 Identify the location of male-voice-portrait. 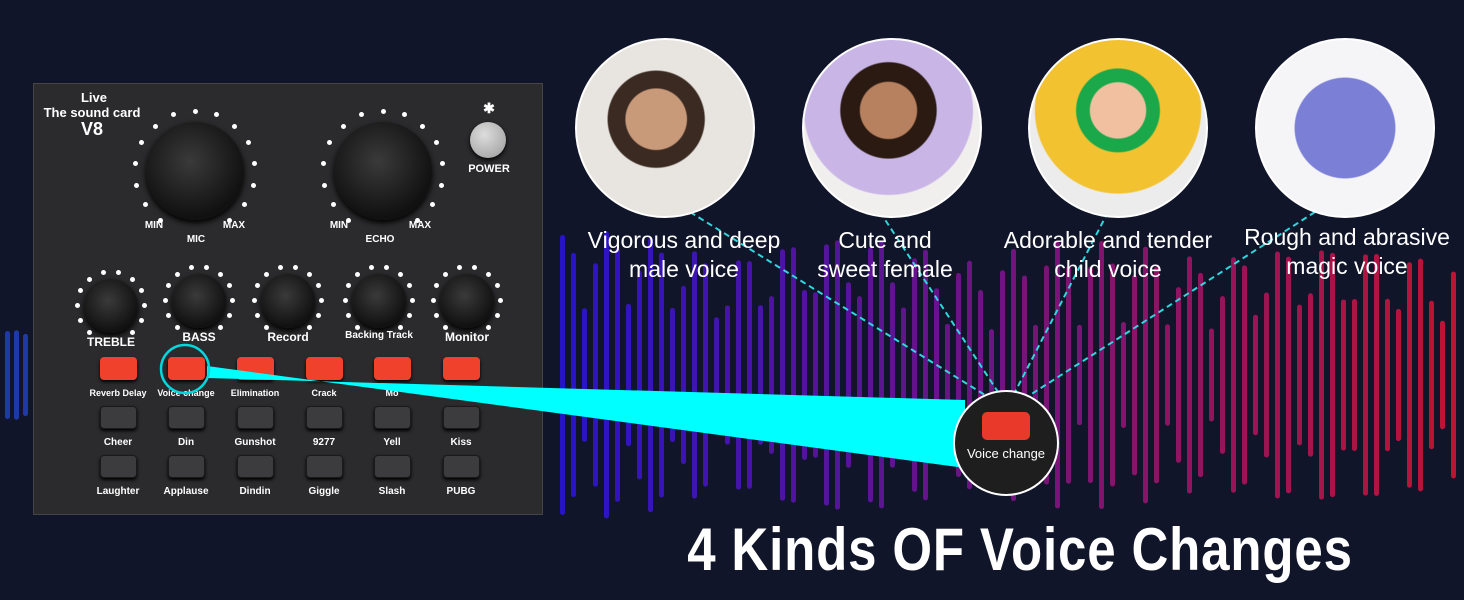
(665, 128).